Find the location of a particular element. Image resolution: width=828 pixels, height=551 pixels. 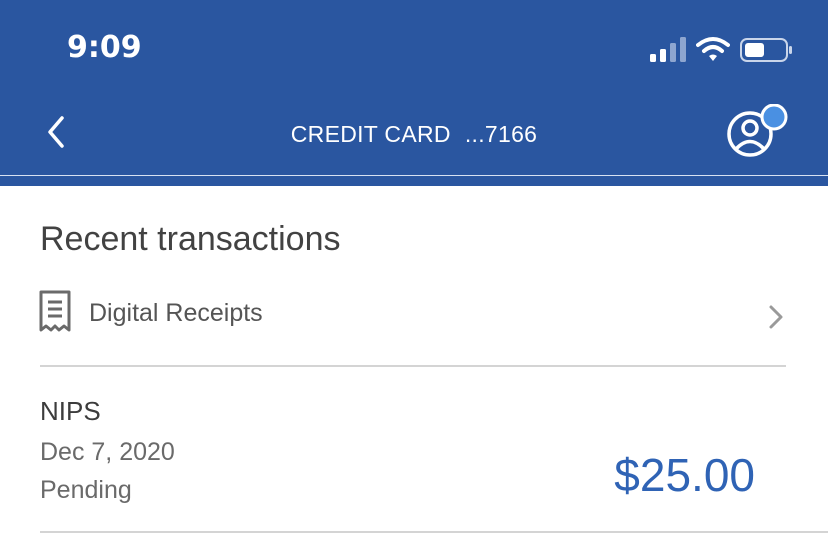

row-divider is located at coordinates (413, 366).